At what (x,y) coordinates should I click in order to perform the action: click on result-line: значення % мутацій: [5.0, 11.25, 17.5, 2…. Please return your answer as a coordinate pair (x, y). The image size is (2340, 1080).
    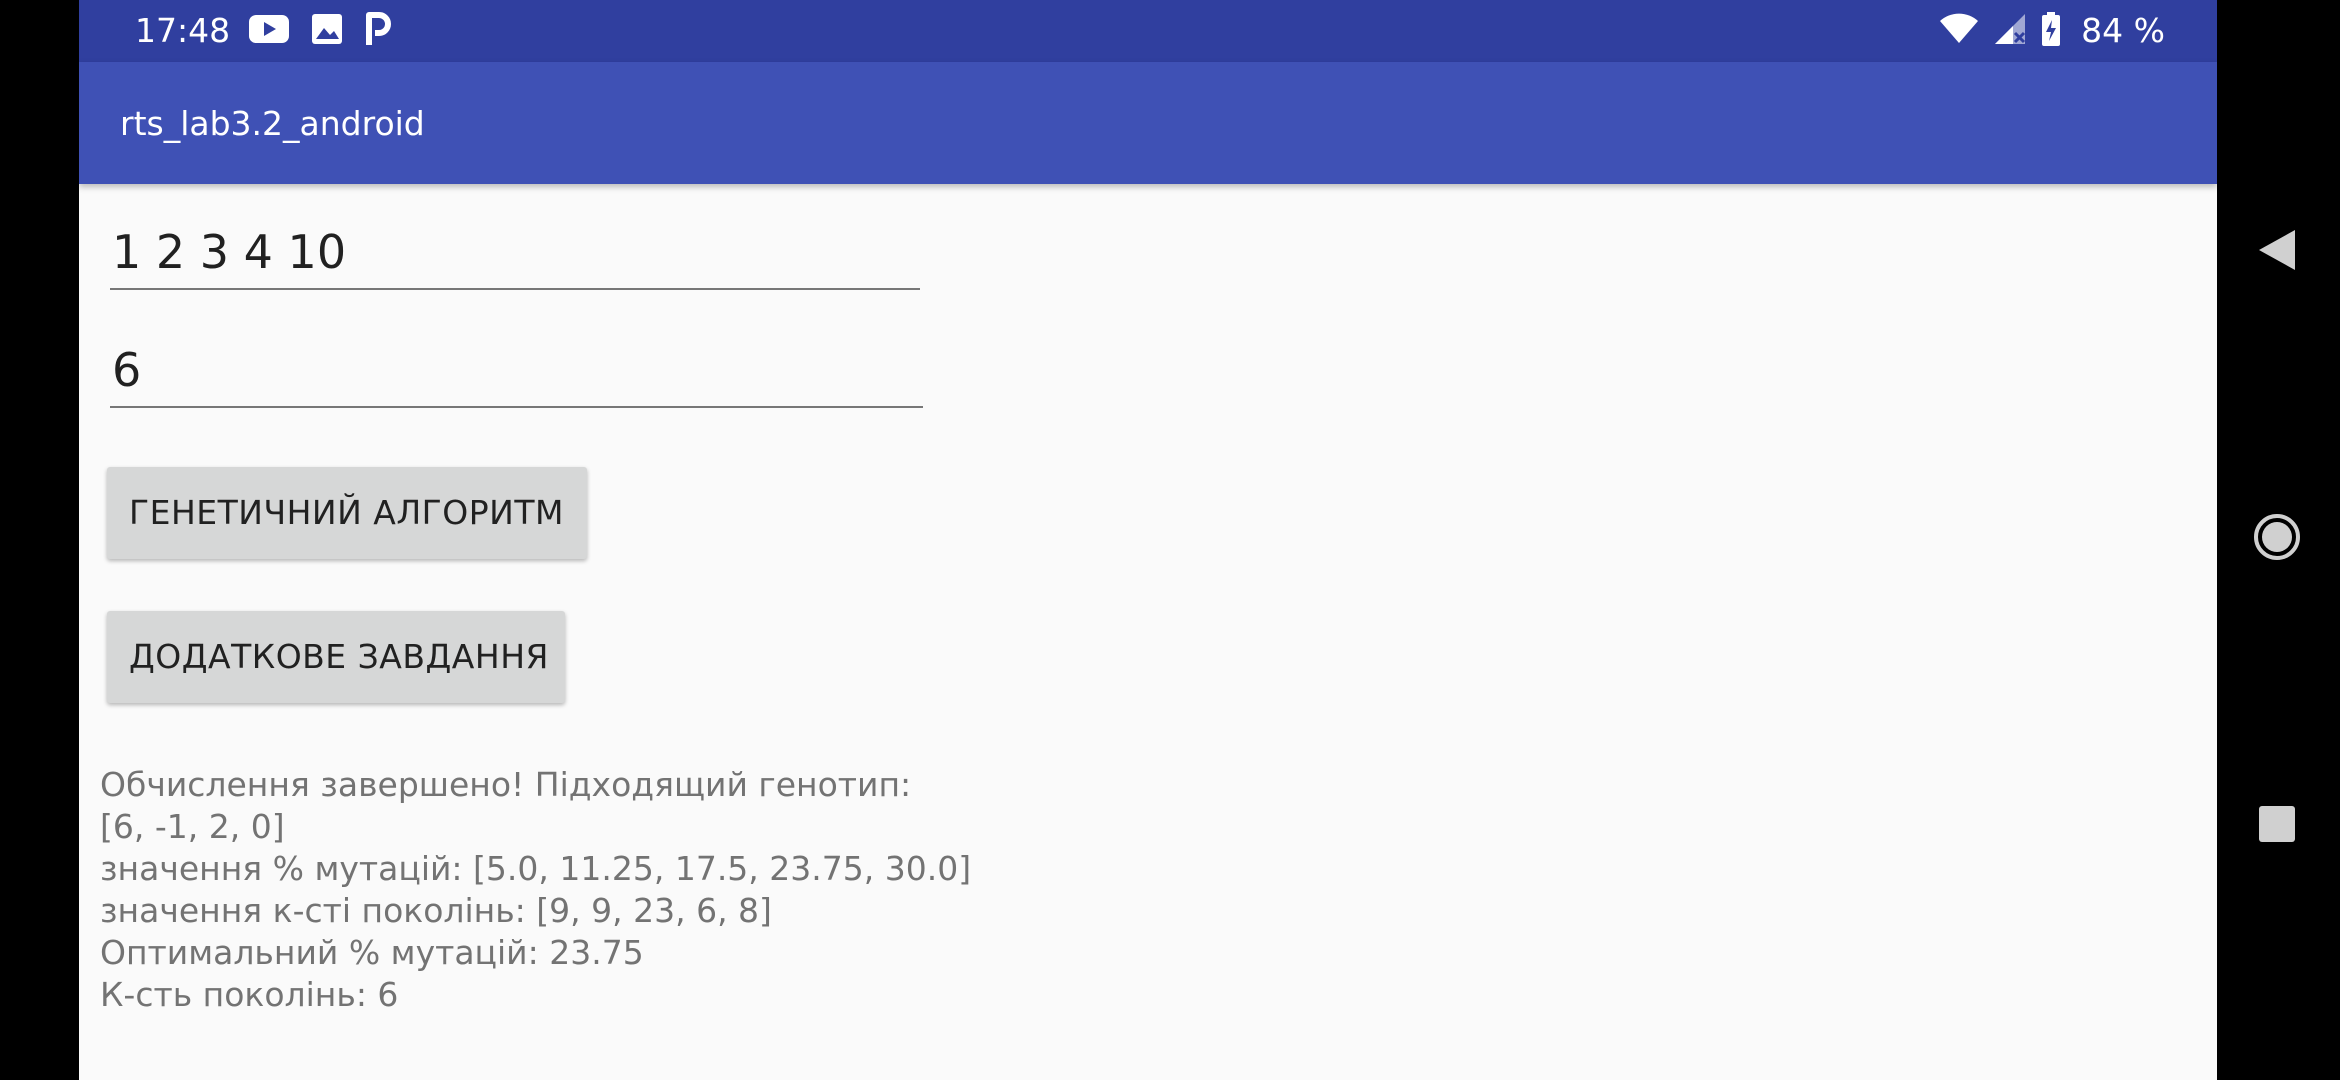
    Looking at the image, I should click on (536, 868).